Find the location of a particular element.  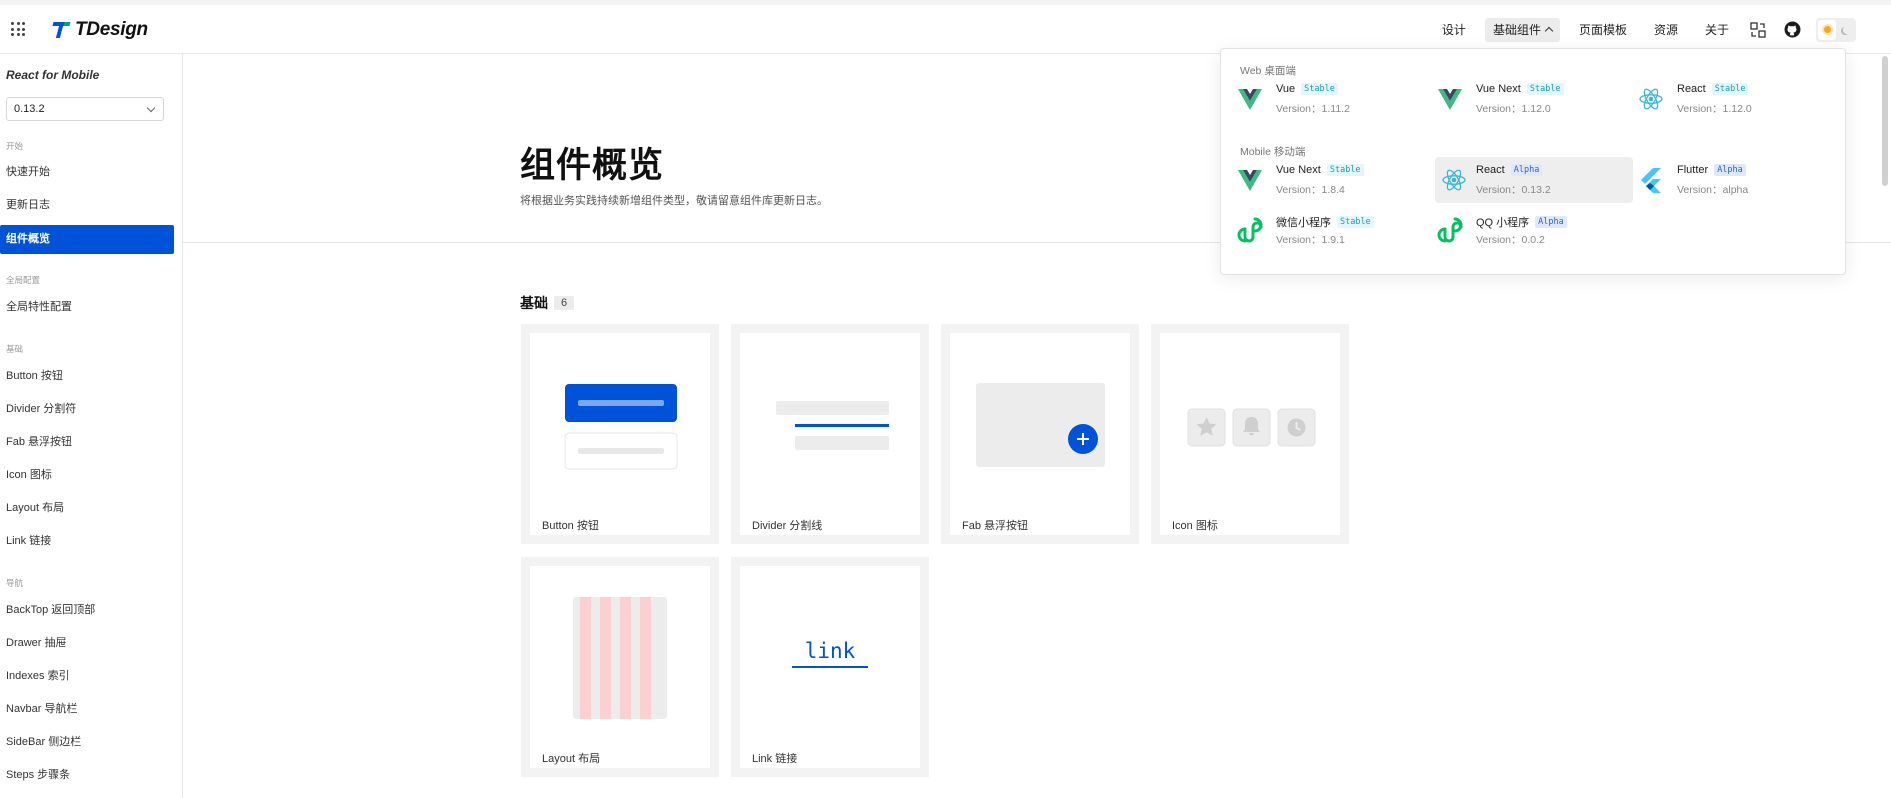

card-body: Fab 悬浮按钮 is located at coordinates (1040, 434).